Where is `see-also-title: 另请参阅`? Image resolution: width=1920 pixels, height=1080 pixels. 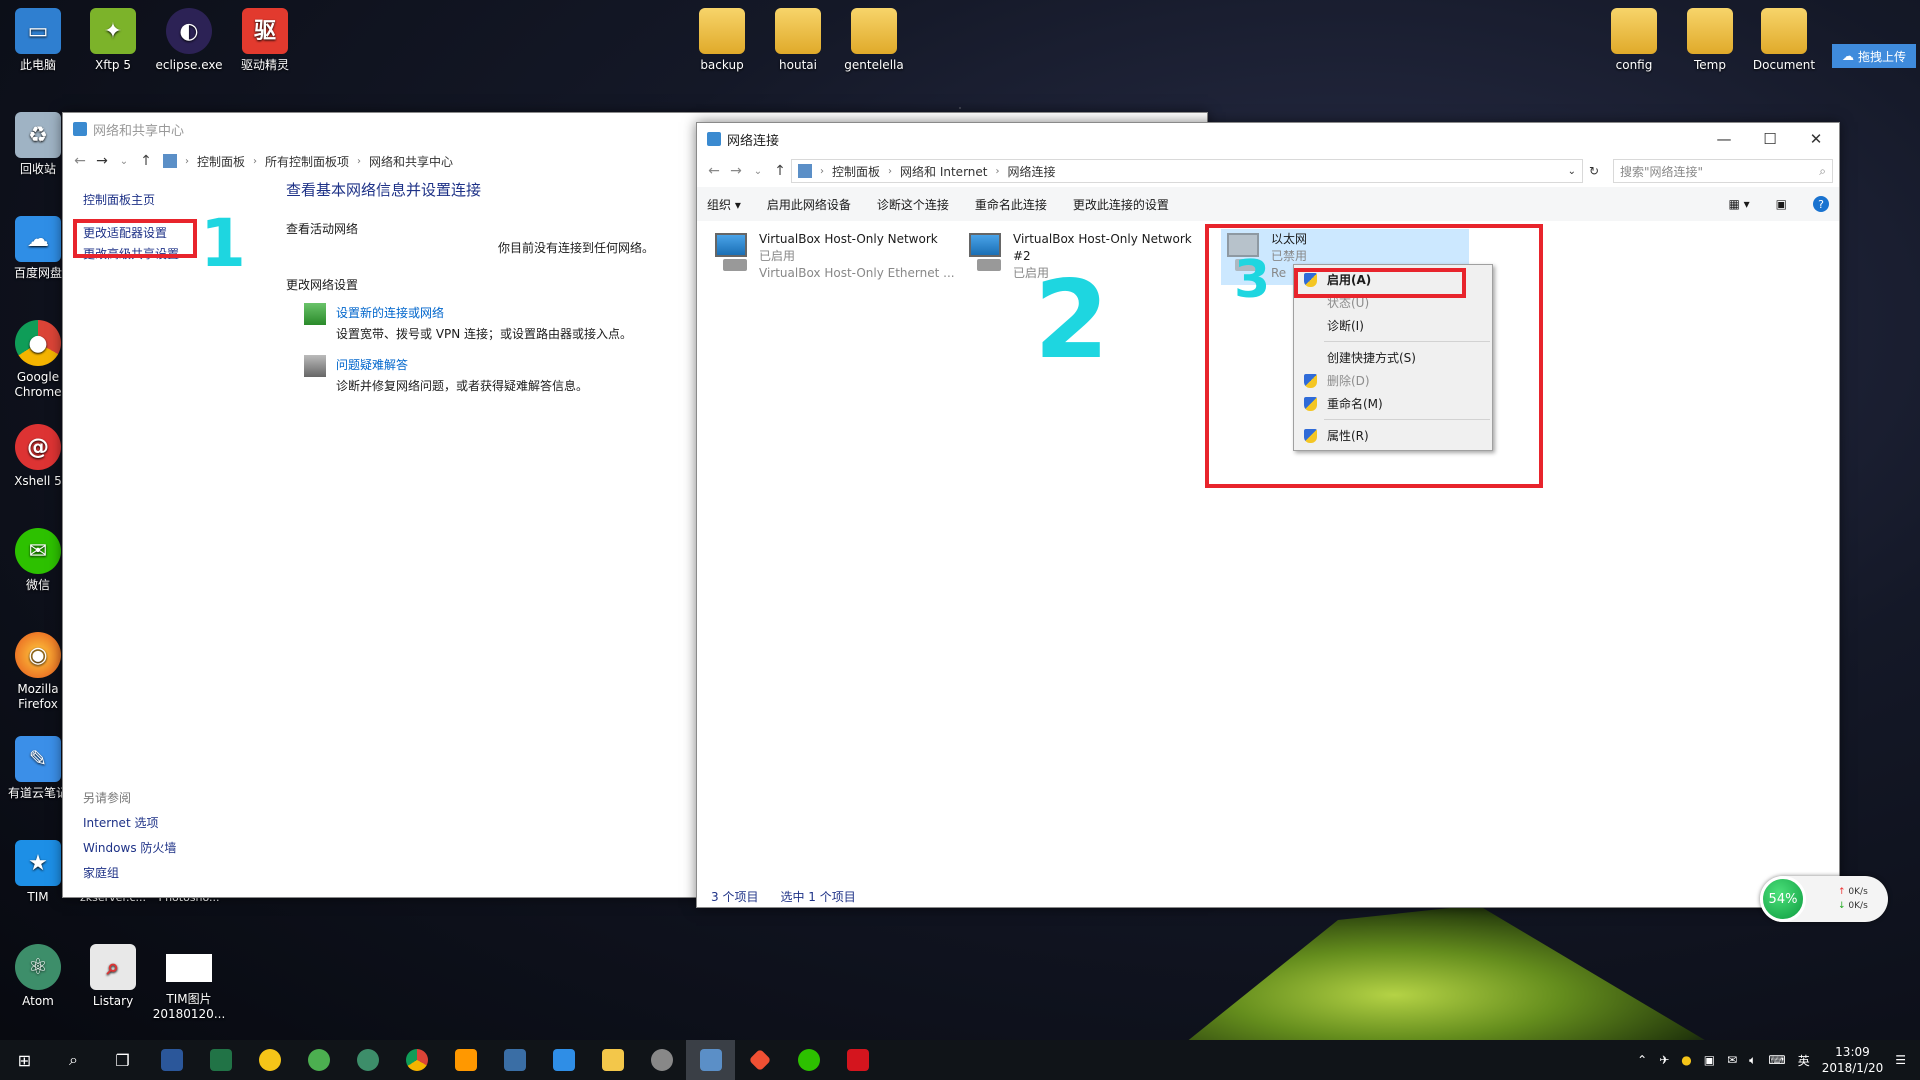 see-also-title: 另请参阅 is located at coordinates (107, 798).